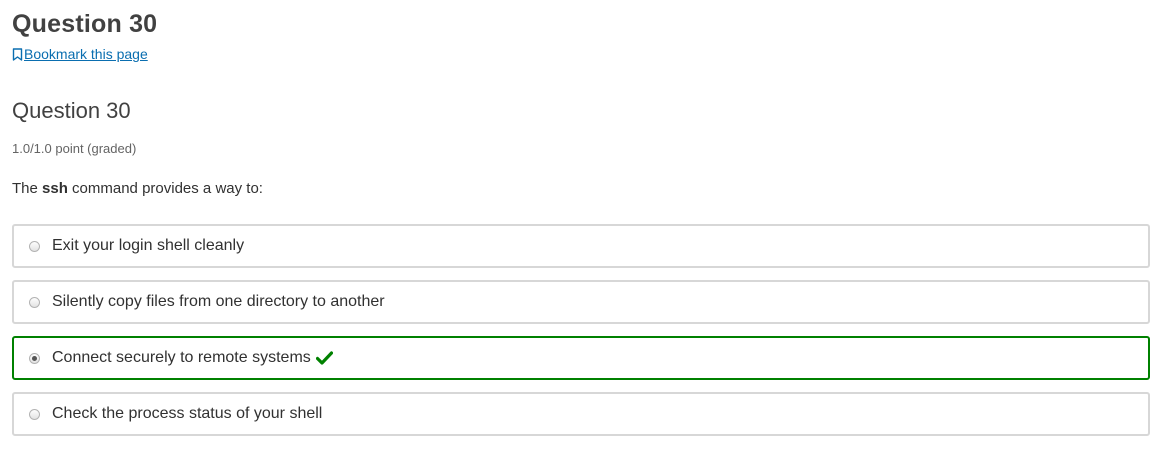 This screenshot has width=1164, height=470. I want to click on bookmark-link: Bookmark this page, so click(80, 54).